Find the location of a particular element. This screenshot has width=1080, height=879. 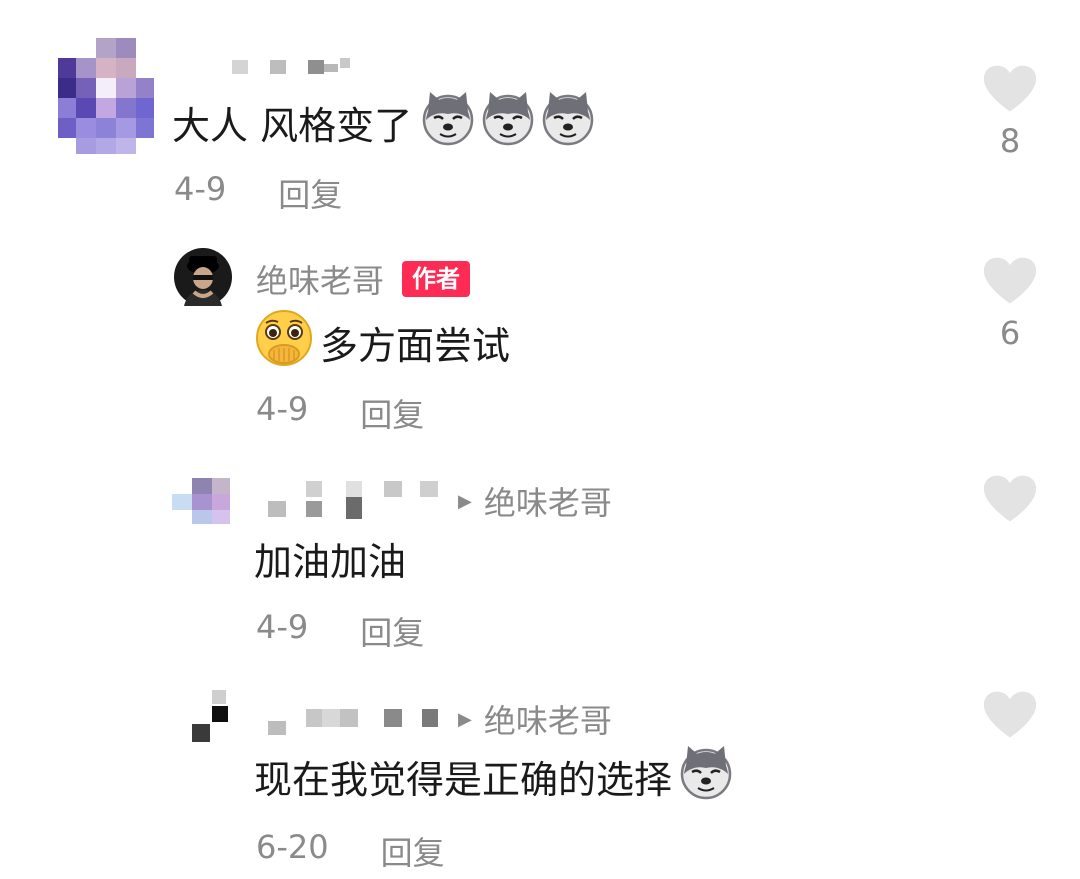

comment-text: 大人 风格变了 is located at coordinates (384, 122).